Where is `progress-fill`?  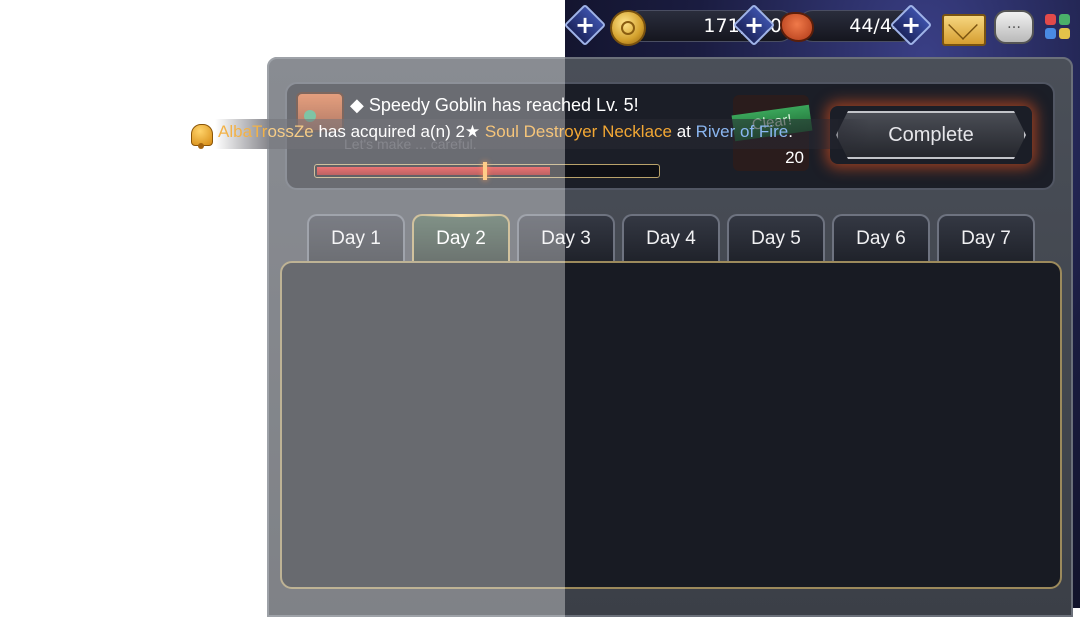 progress-fill is located at coordinates (433, 171).